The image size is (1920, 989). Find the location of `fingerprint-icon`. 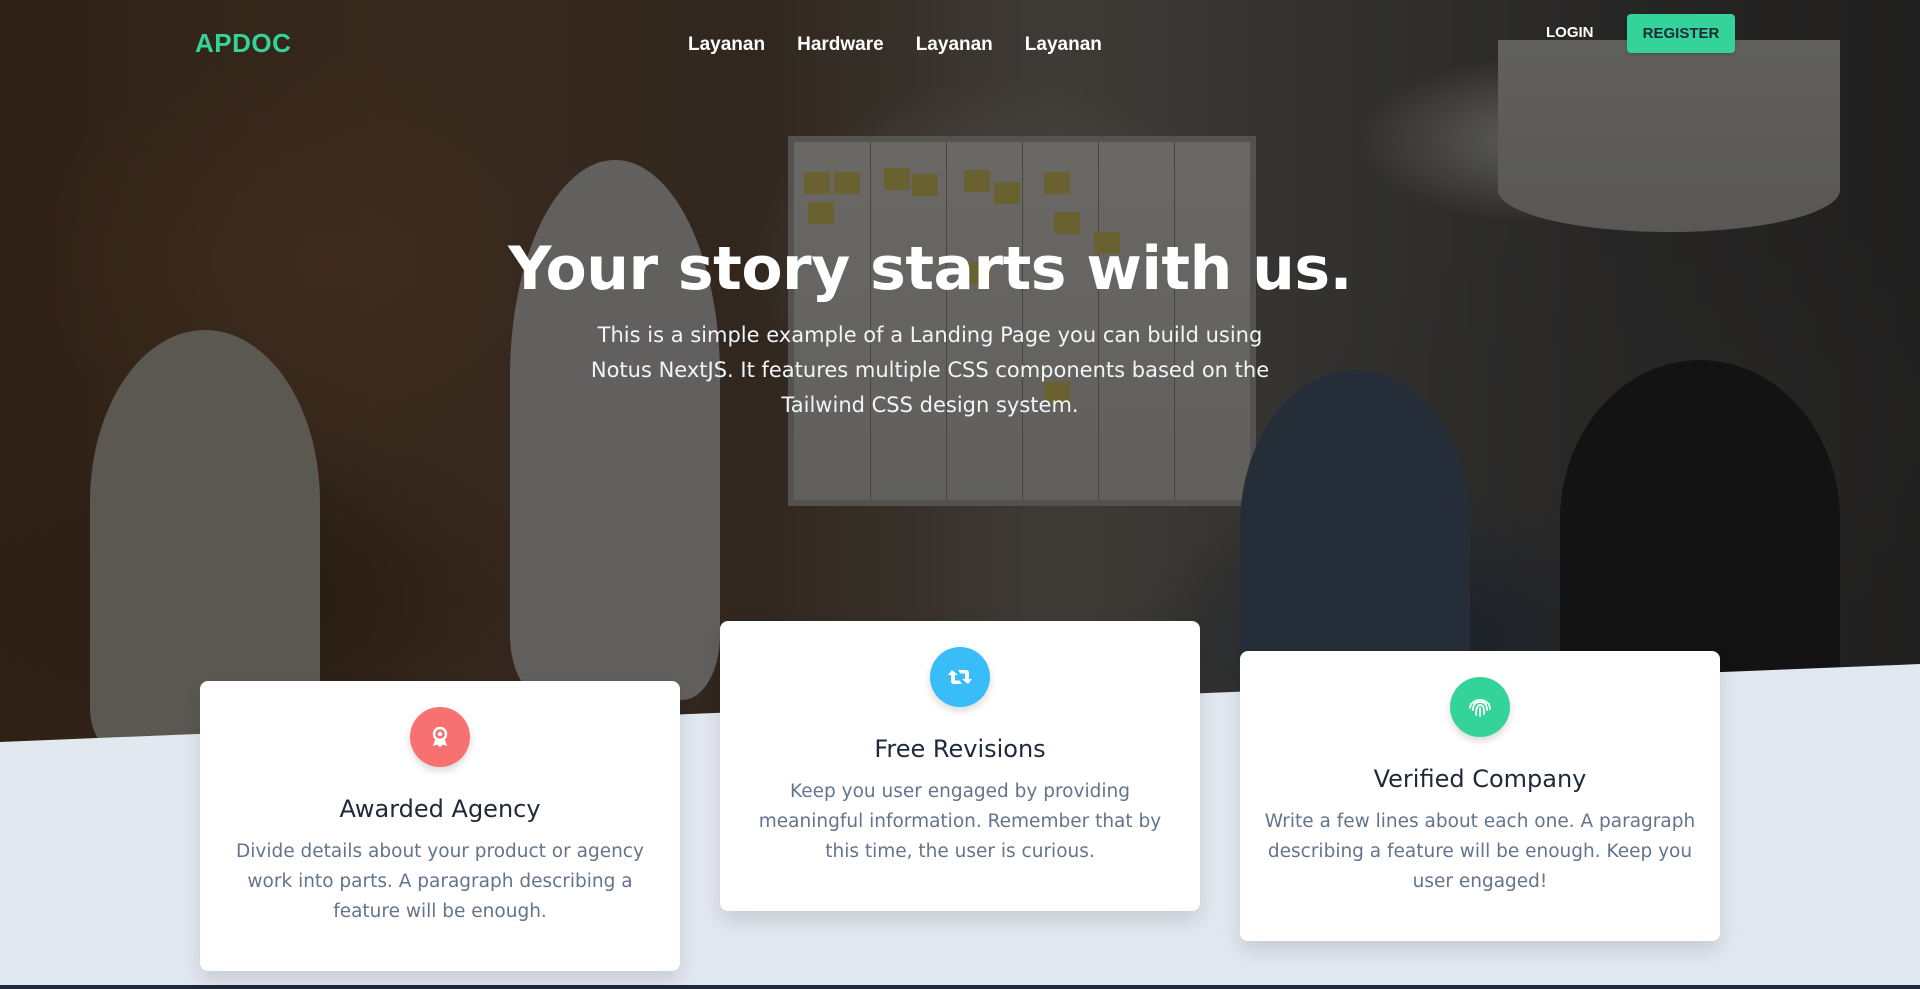

fingerprint-icon is located at coordinates (1480, 707).